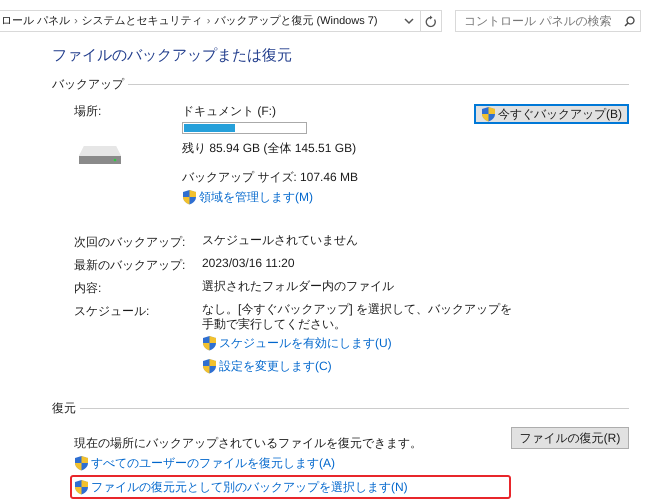 The image size is (649, 503). What do you see at coordinates (112, 311) in the screenshot?
I see `detail-label: スケジュール:` at bounding box center [112, 311].